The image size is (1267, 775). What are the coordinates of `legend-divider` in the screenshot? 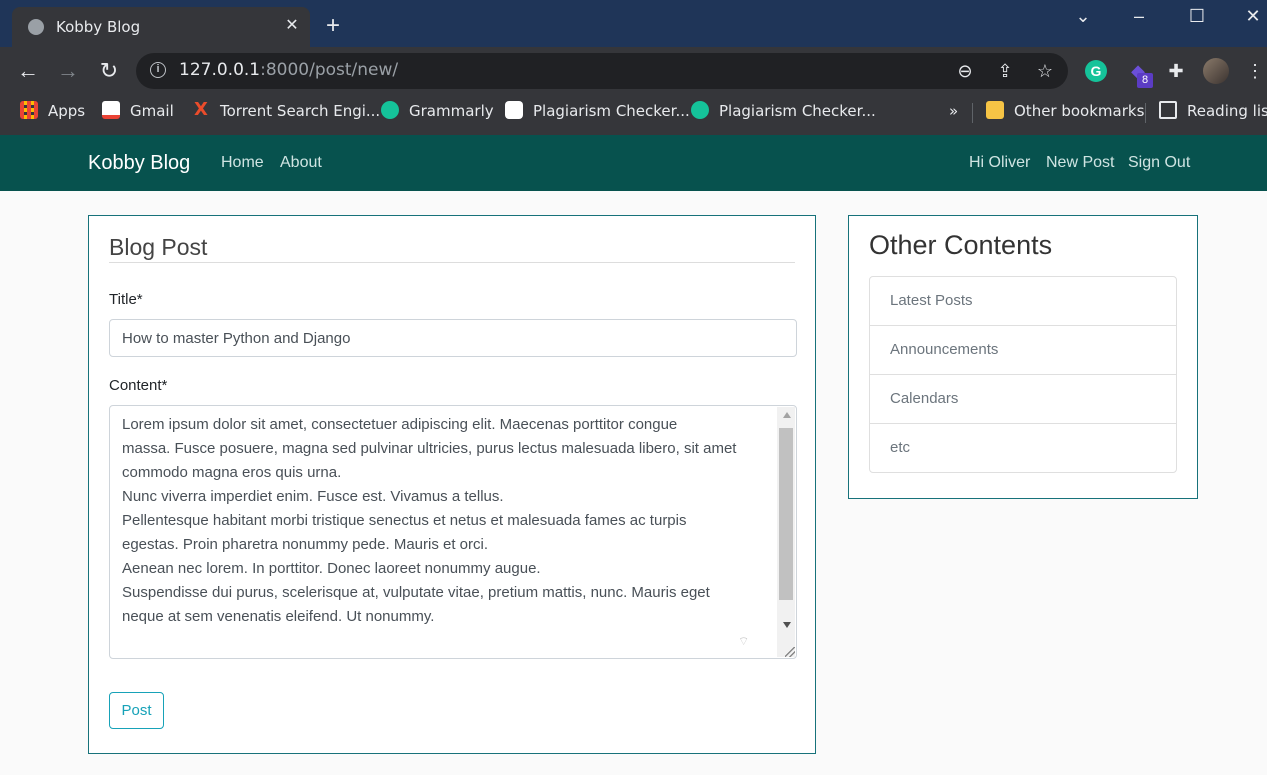 It's located at (452, 262).